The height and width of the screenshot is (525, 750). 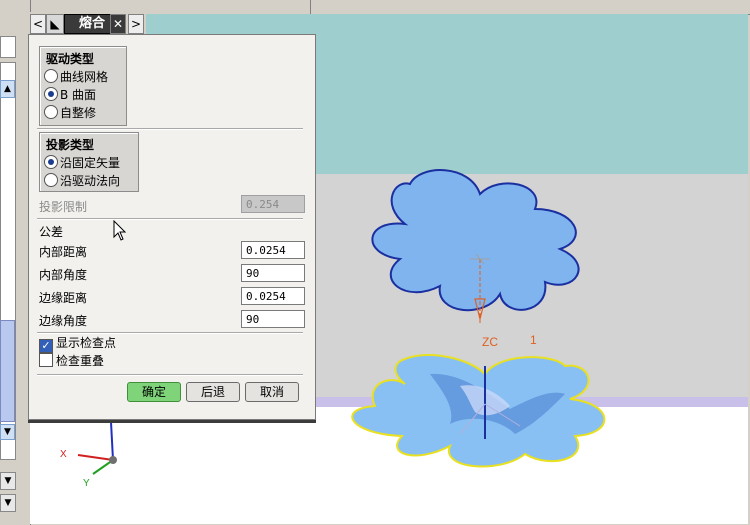 What do you see at coordinates (51, 232) in the screenshot?
I see `tolerance-label: 公差` at bounding box center [51, 232].